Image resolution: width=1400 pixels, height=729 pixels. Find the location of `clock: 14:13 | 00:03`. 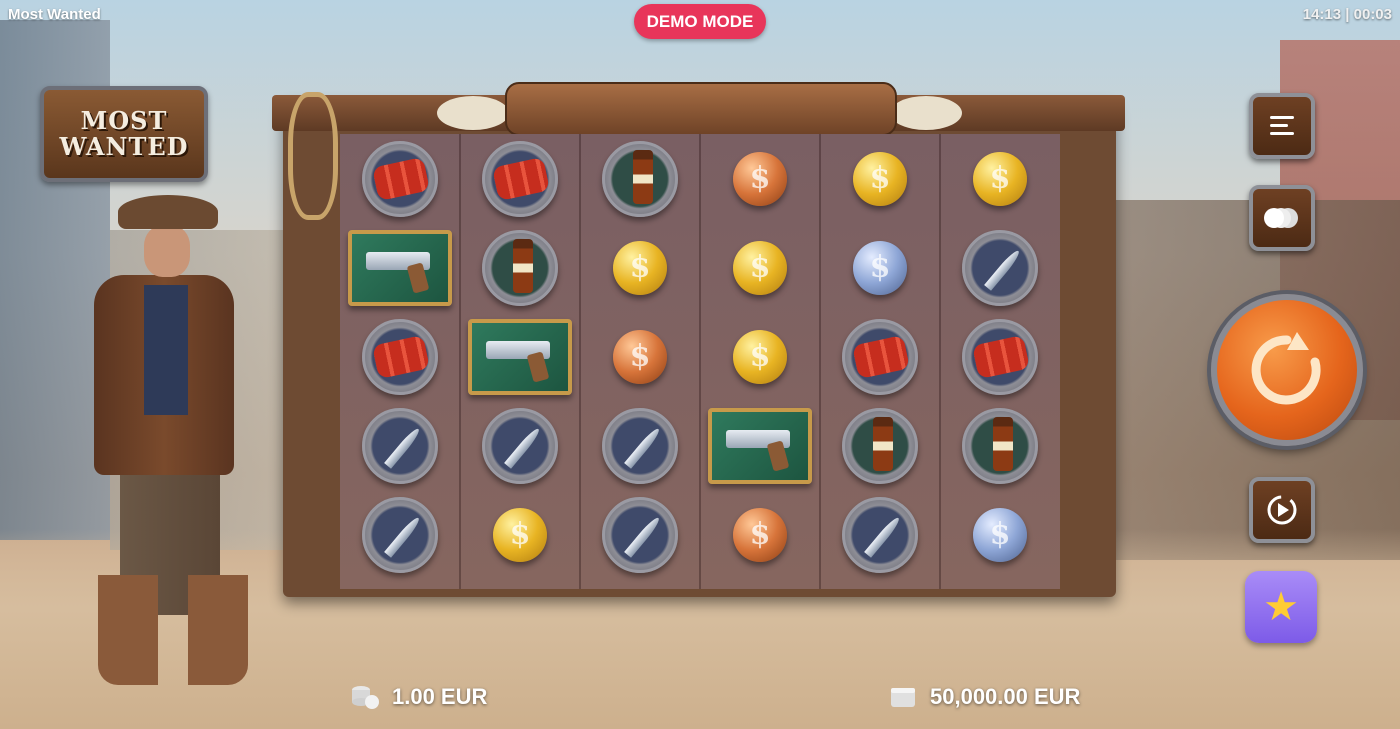

clock: 14:13 | 00:03 is located at coordinates (1347, 14).